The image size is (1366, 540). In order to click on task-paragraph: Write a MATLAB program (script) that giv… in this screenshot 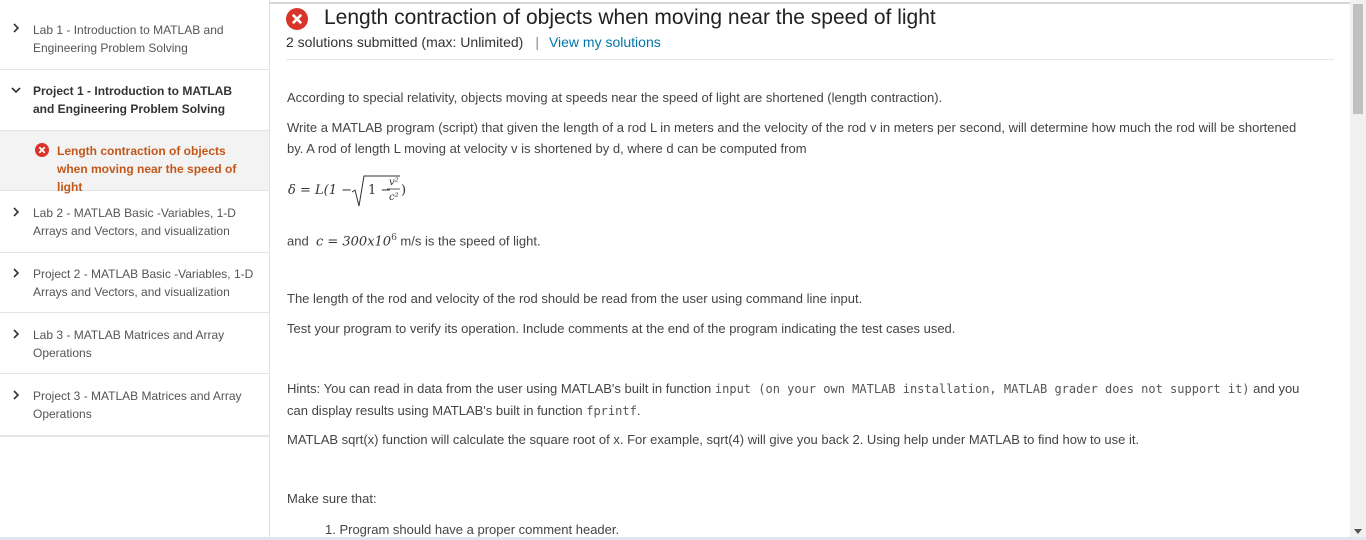, I will do `click(792, 138)`.